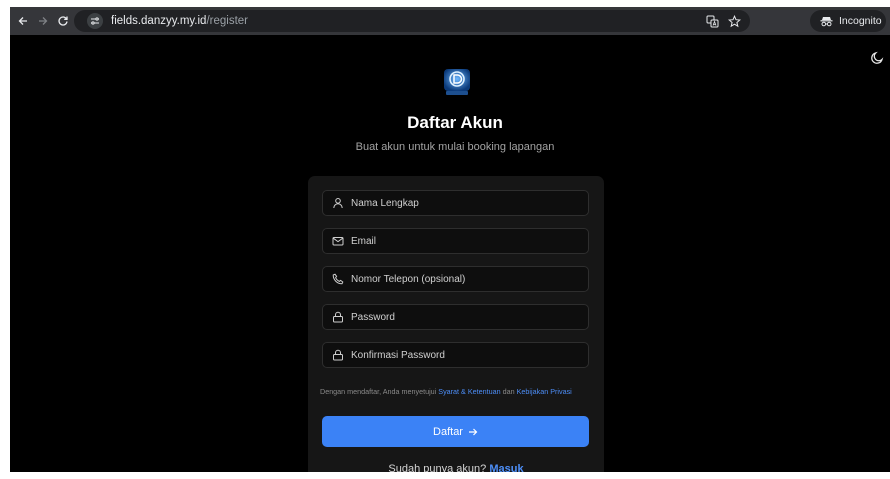  What do you see at coordinates (455, 122) in the screenshot?
I see `page-title: Daftar Akun` at bounding box center [455, 122].